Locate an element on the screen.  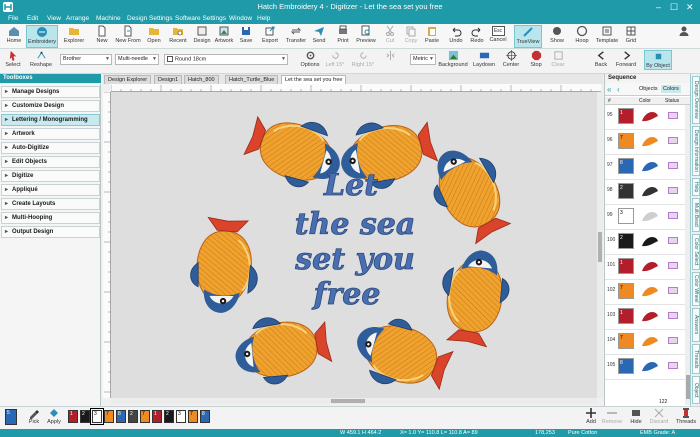
artwork-button: Artwork is located at coordinates (224, 36).